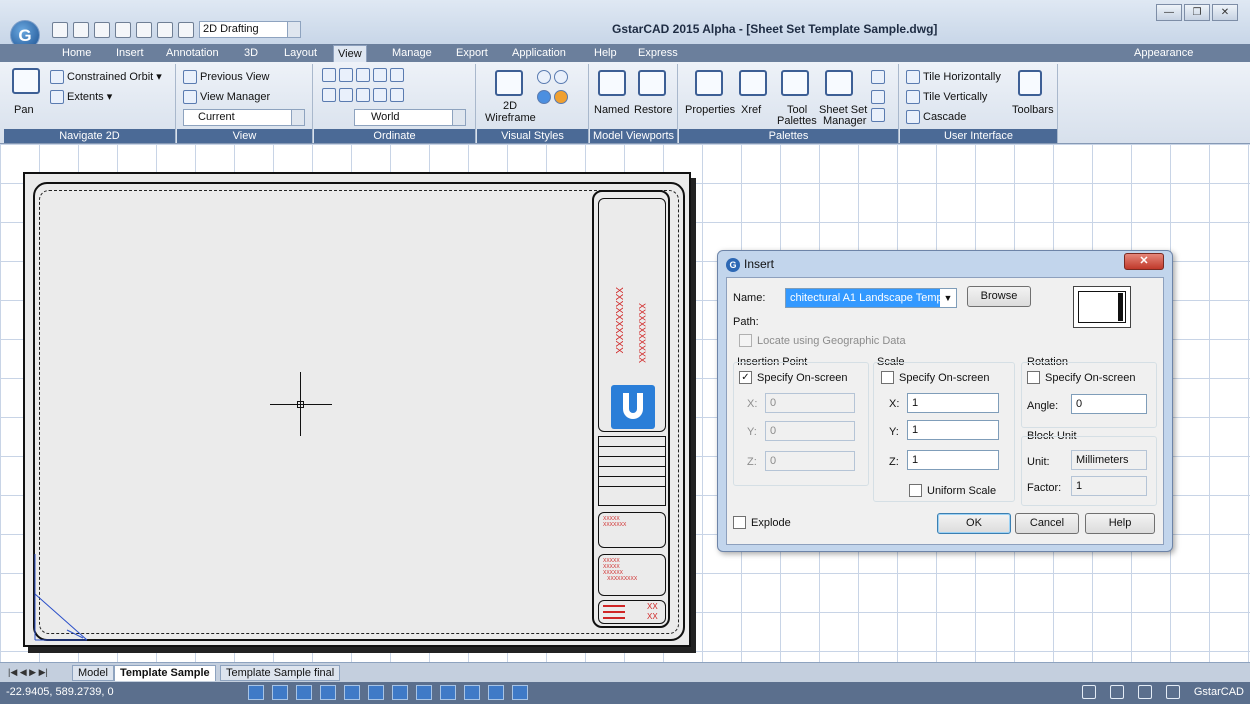  I want to click on tab-layout: Layout, so click(300, 53).